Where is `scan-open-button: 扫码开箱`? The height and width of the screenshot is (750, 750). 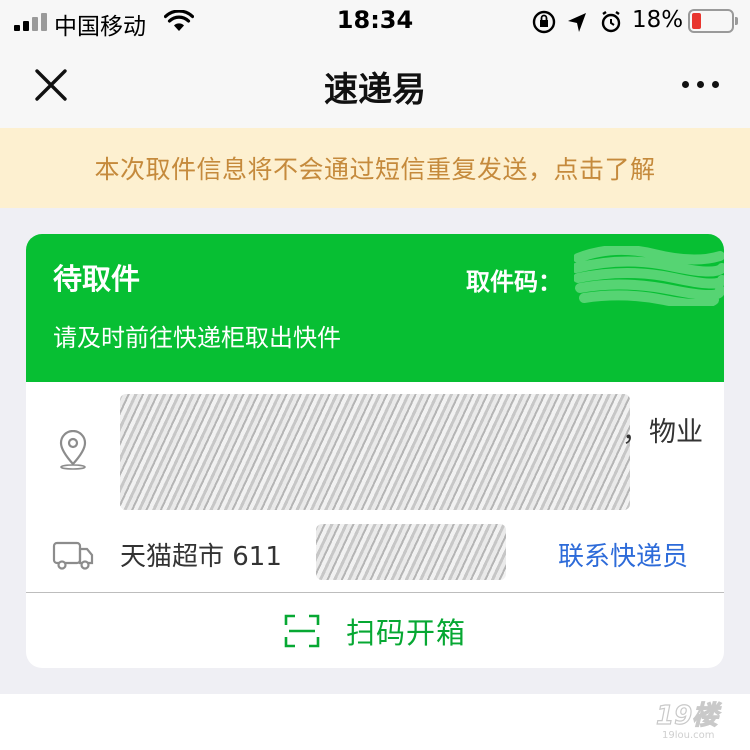 scan-open-button: 扫码开箱 is located at coordinates (375, 630).